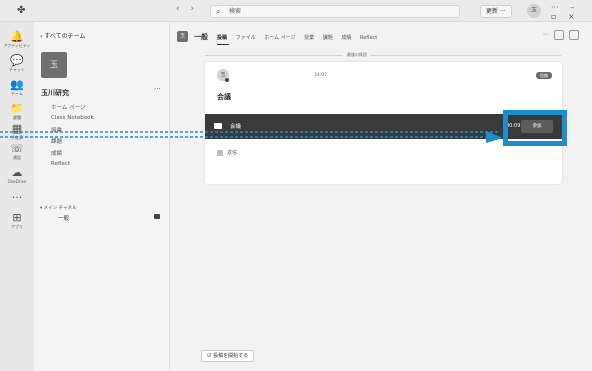 This screenshot has height=371, width=592. Describe the element at coordinates (558, 35) in the screenshot. I see `meet-icon` at that location.